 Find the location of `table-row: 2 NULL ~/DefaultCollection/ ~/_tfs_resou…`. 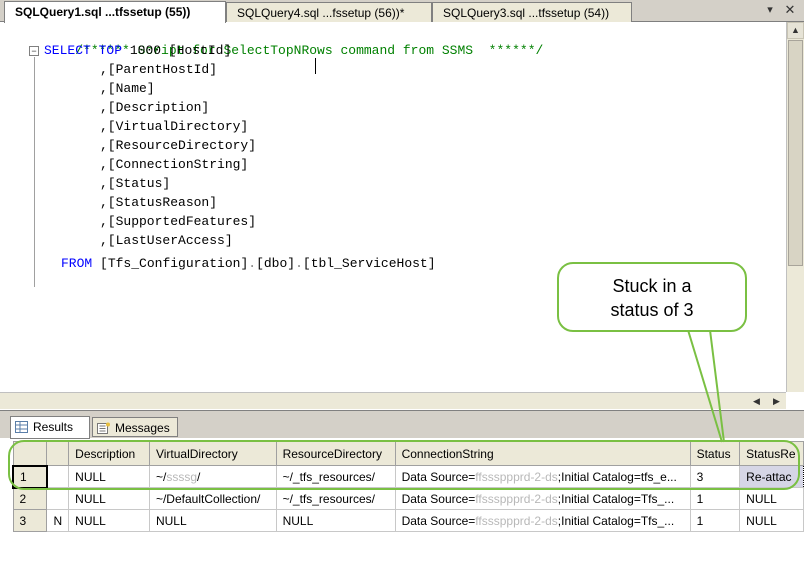

table-row: 2 NULL ~/DefaultCollection/ ~/_tfs_resou… is located at coordinates (408, 498).